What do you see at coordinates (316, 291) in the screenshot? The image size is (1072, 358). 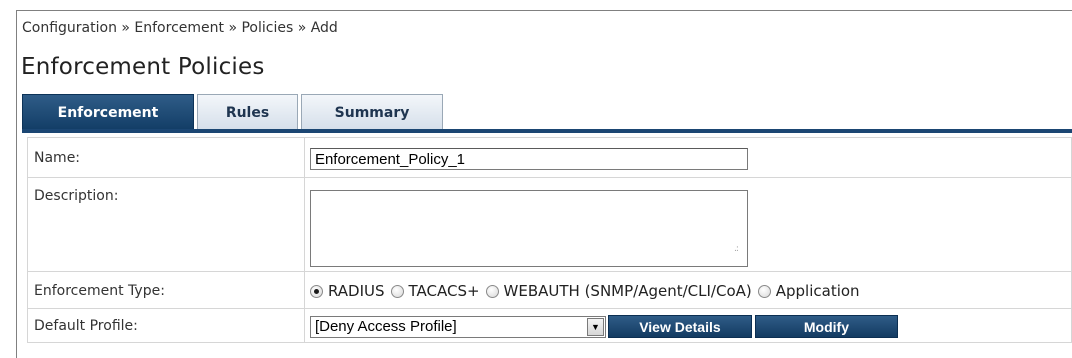 I see `radio-radius` at bounding box center [316, 291].